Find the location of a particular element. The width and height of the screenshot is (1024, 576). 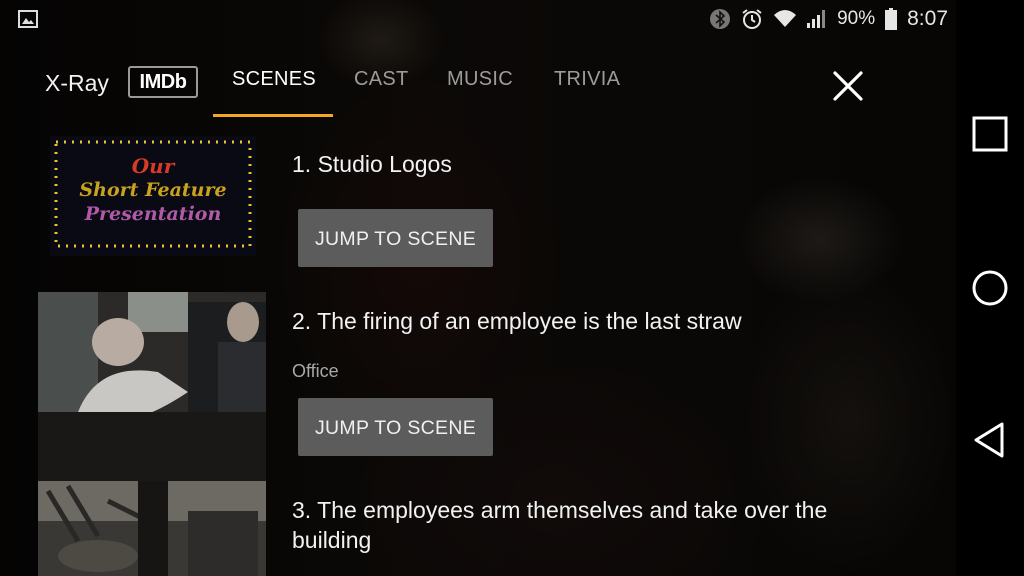

close-icon is located at coordinates (848, 86).